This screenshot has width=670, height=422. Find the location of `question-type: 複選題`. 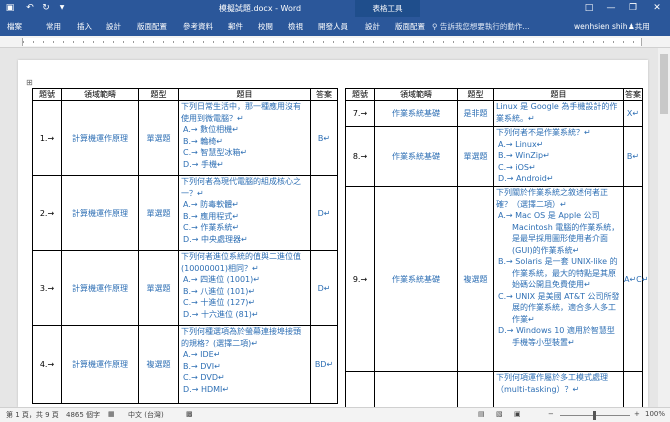

question-type: 複選題 is located at coordinates (475, 279).